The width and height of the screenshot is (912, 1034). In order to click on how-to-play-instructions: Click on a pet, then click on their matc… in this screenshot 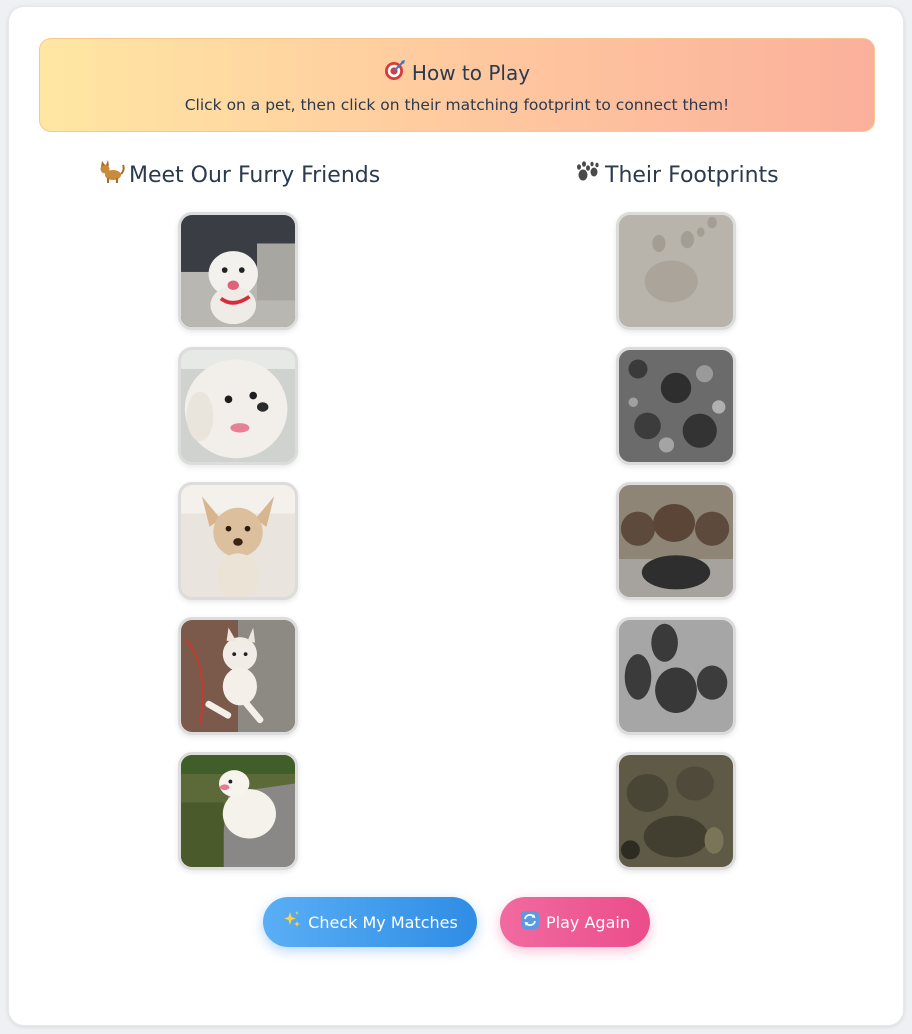, I will do `click(457, 105)`.